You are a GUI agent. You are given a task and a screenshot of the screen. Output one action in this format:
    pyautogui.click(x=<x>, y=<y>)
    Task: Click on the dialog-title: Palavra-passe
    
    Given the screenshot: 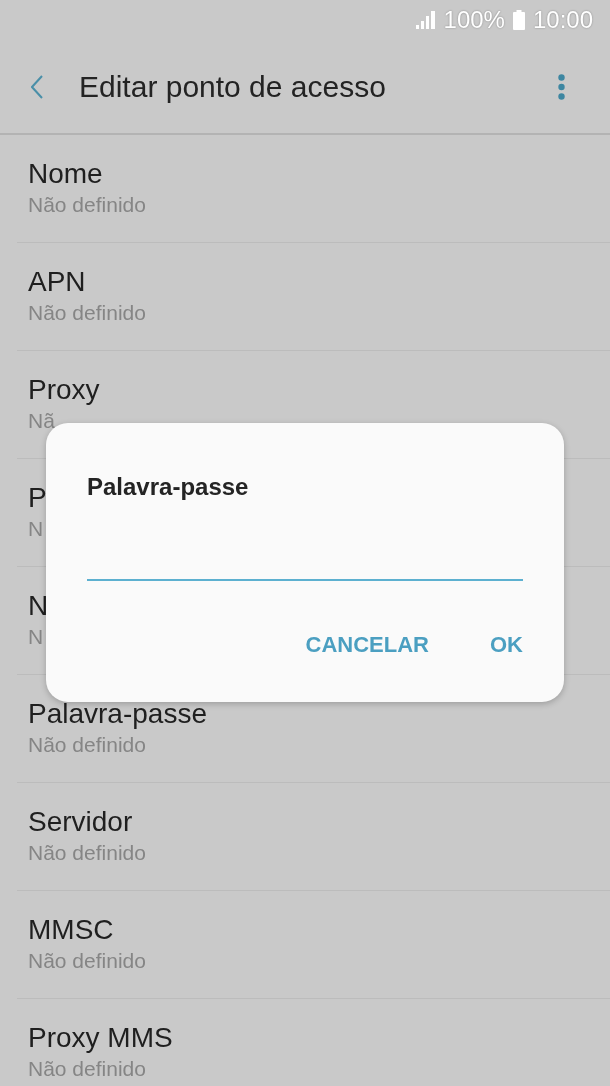 What is the action you would take?
    pyautogui.click(x=168, y=487)
    